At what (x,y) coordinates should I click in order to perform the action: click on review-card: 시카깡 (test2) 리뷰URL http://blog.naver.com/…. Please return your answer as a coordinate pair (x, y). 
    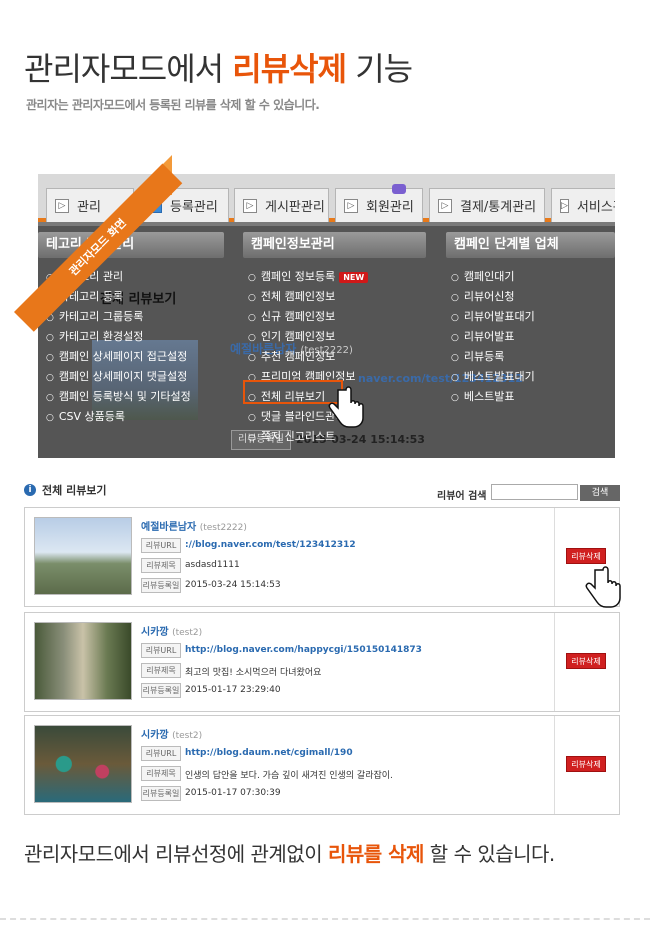
    Looking at the image, I should click on (322, 662).